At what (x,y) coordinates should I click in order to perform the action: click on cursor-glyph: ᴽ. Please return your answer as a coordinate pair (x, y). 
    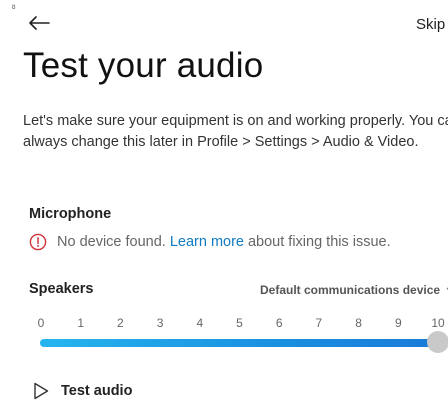
    Looking at the image, I should click on (14, 8).